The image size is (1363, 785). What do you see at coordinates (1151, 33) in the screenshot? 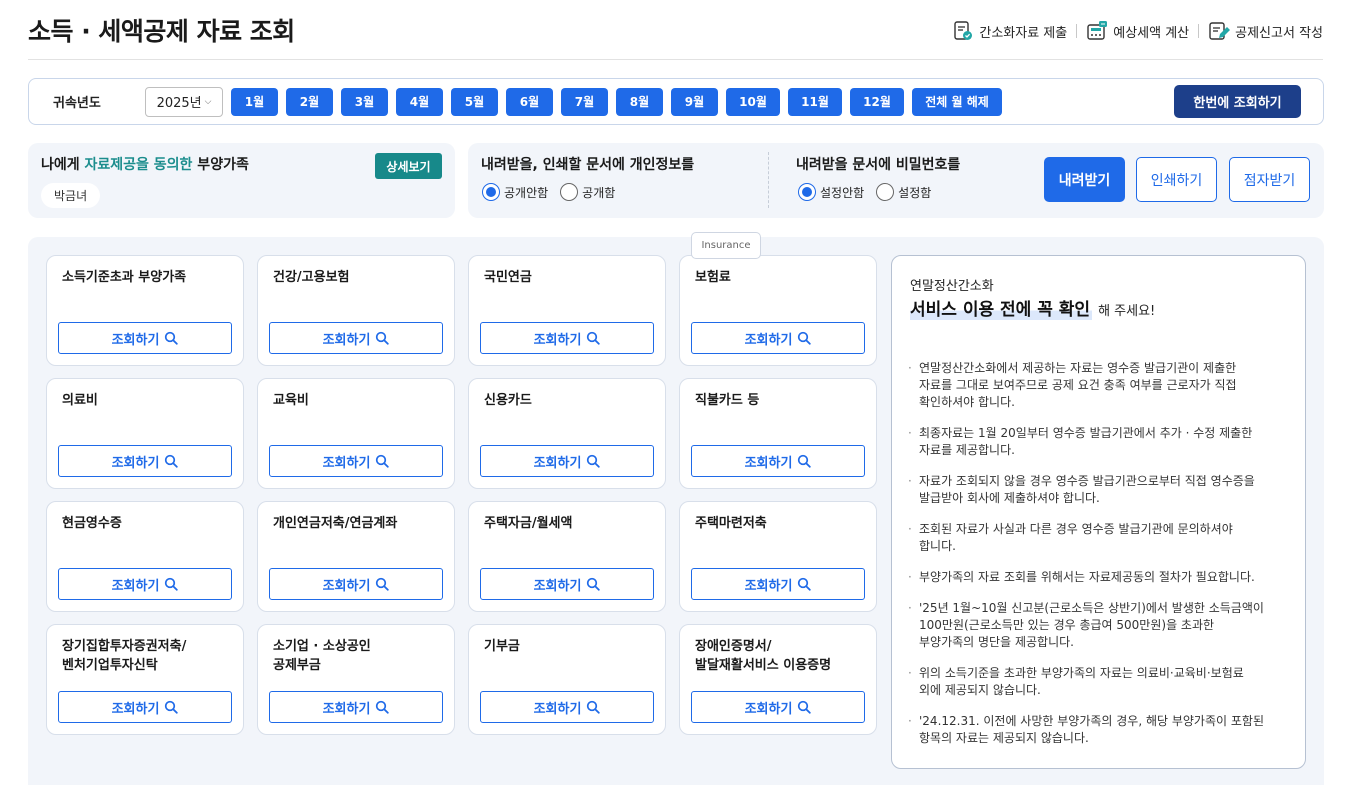
I see `estimated-tax-label: 예상세액 계산` at bounding box center [1151, 33].